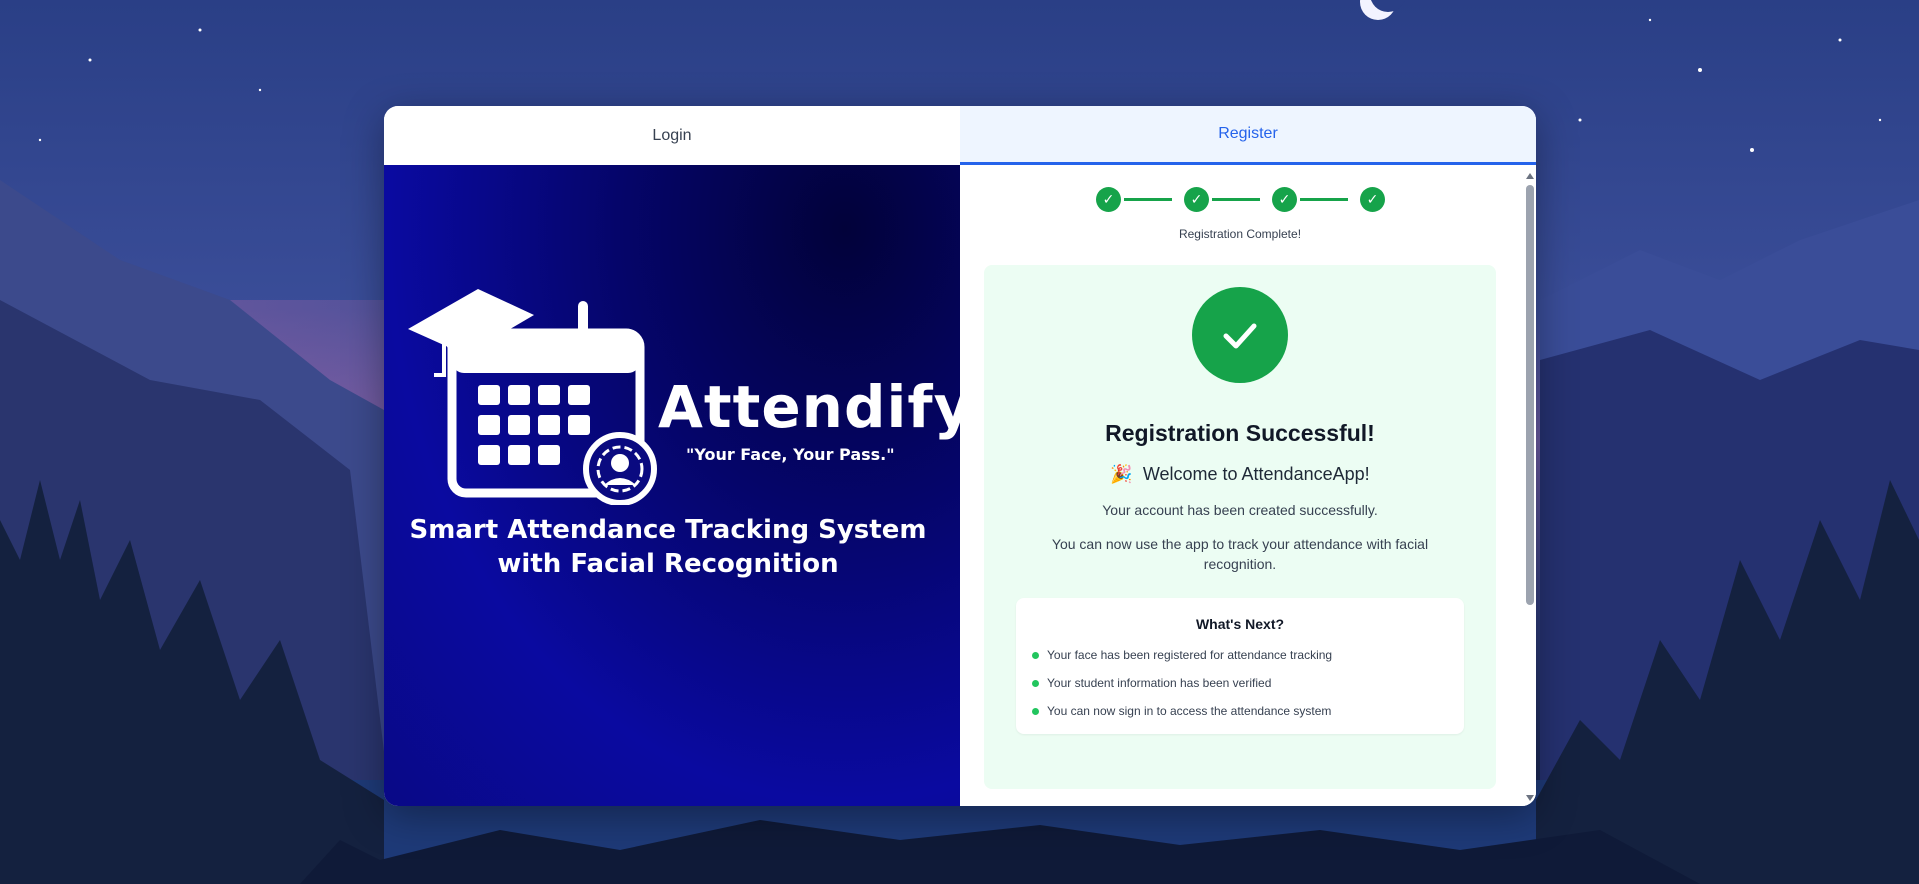 Image resolution: width=1919 pixels, height=884 pixels. Describe the element at coordinates (668, 564) in the screenshot. I see `brand-subtitle-line2: with Facial Recognition` at that location.